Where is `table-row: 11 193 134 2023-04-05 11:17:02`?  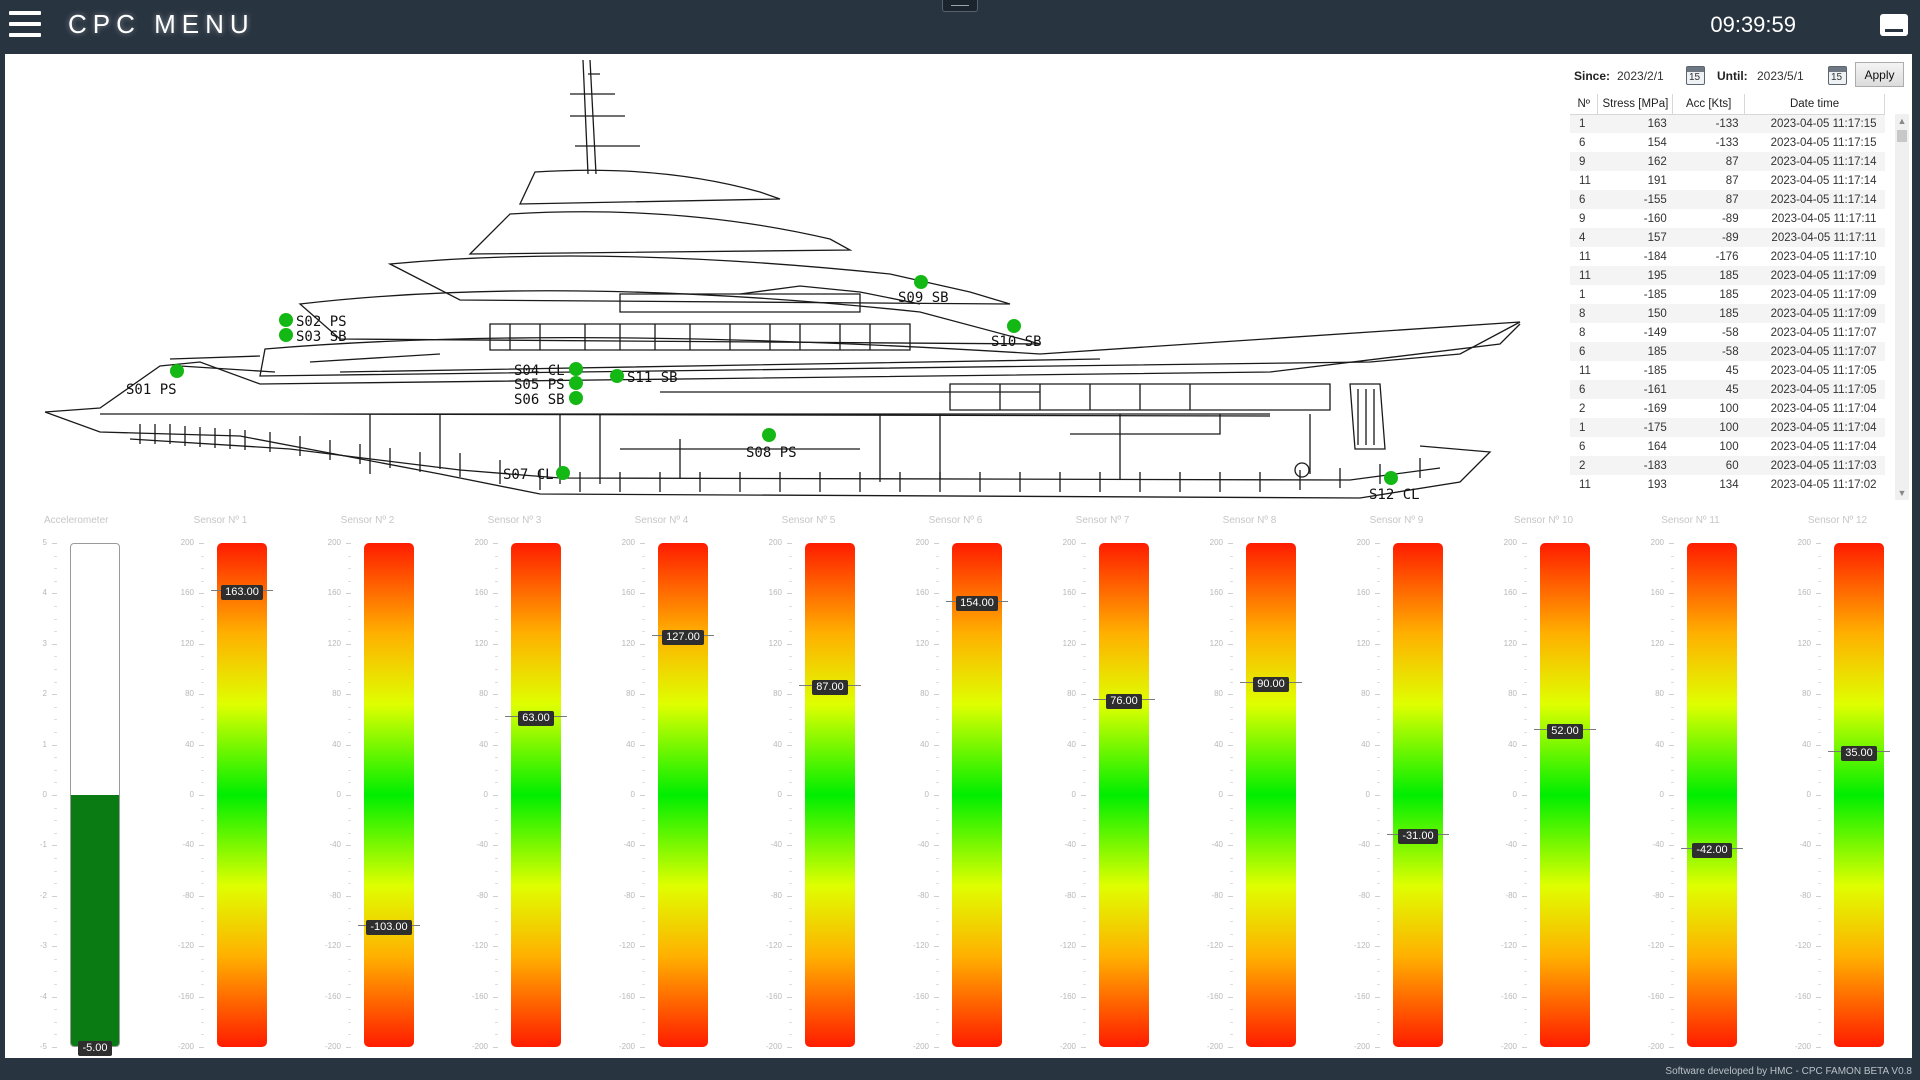
table-row: 11 193 134 2023-04-05 11:17:02 is located at coordinates (1727, 484).